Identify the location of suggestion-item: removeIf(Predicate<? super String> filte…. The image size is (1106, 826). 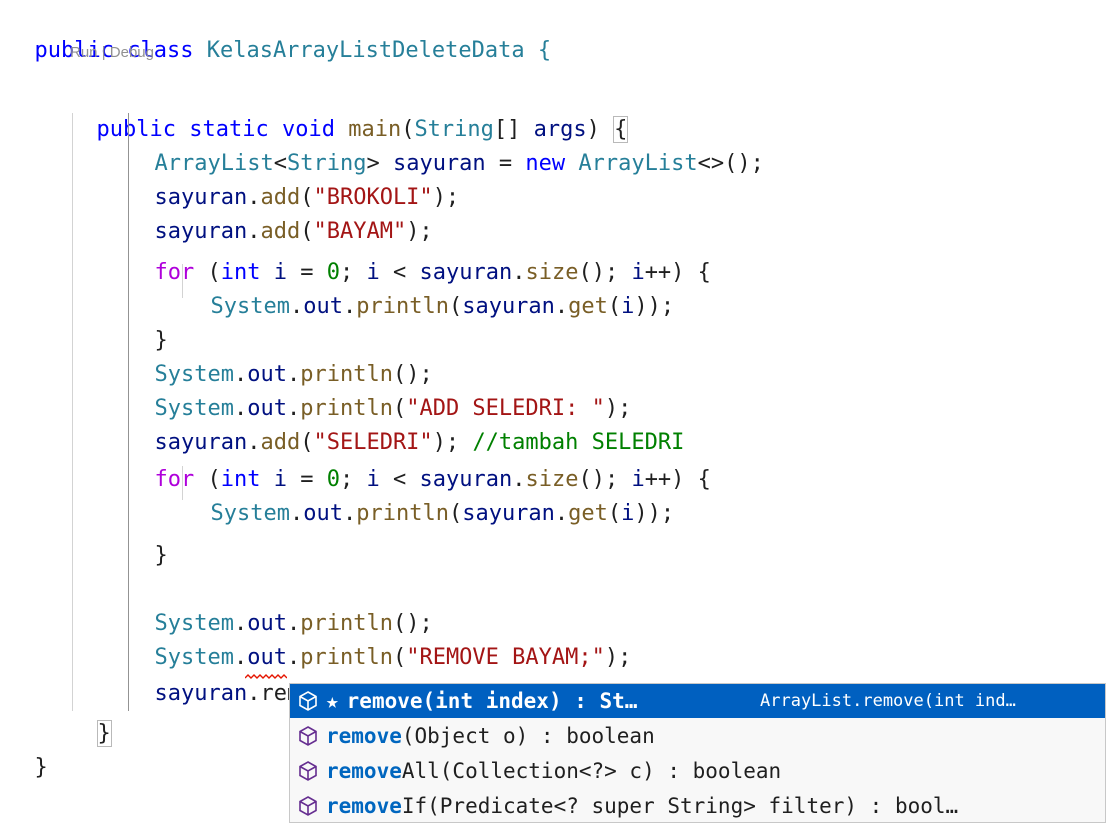
(697, 806).